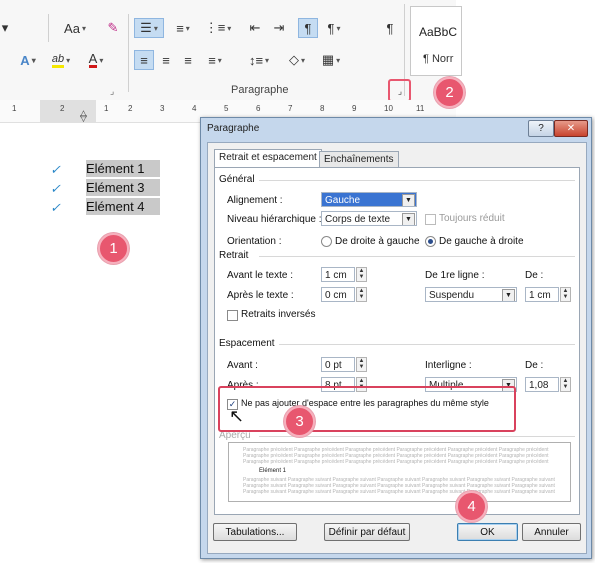 This screenshot has width=595, height=563. What do you see at coordinates (123, 187) in the screenshot?
I see `list-item: Elément 3` at bounding box center [123, 187].